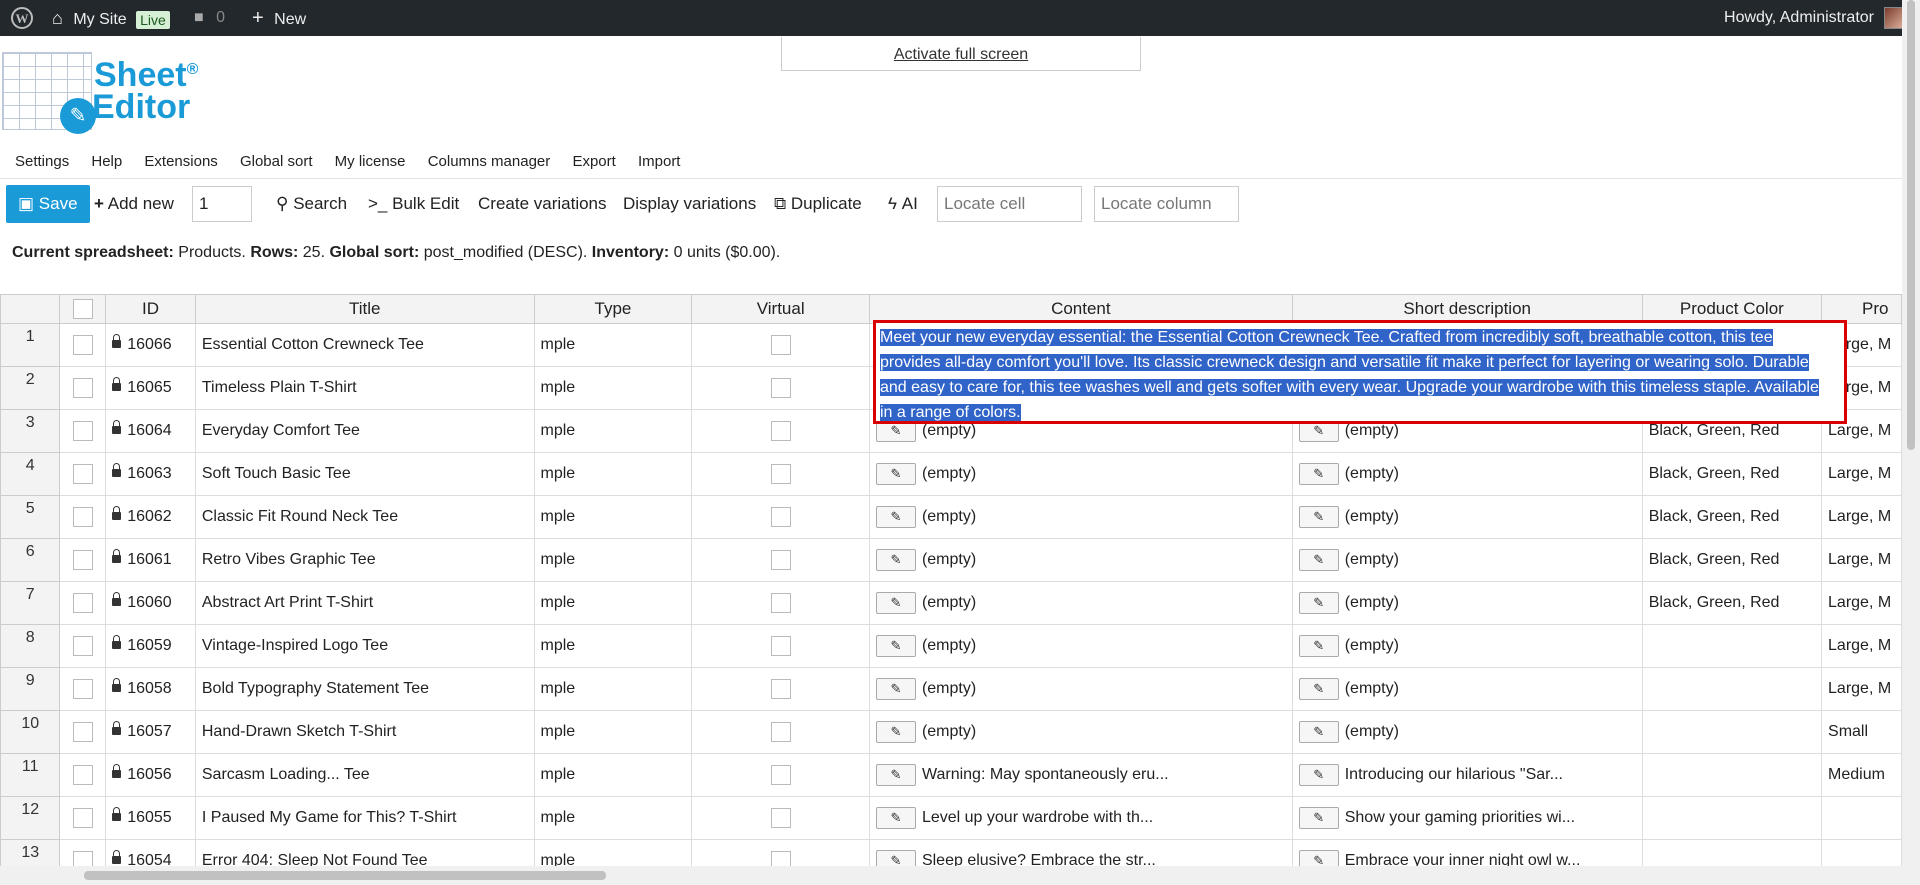  Describe the element at coordinates (150, 852) in the screenshot. I see `id-cell: 16054` at that location.